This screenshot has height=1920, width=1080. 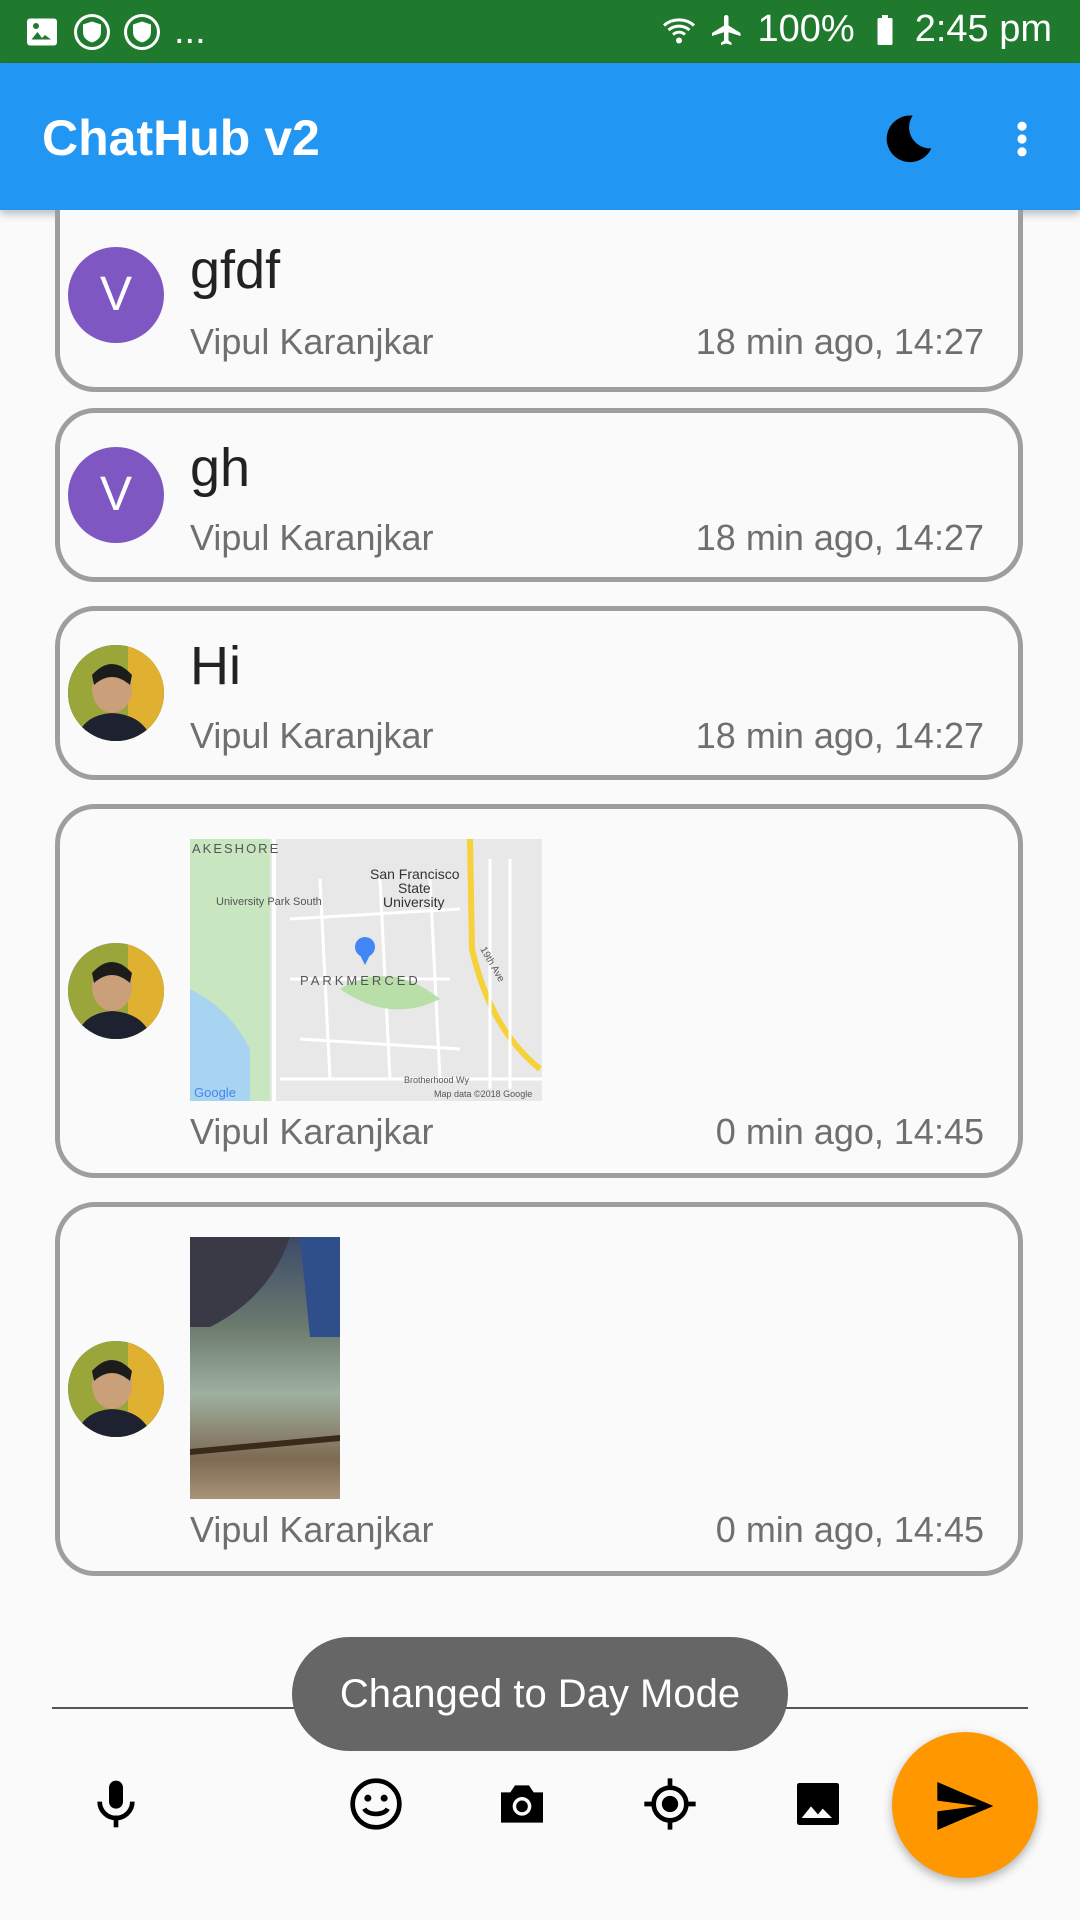 What do you see at coordinates (235, 270) in the screenshot?
I see `message-text: gfdf` at bounding box center [235, 270].